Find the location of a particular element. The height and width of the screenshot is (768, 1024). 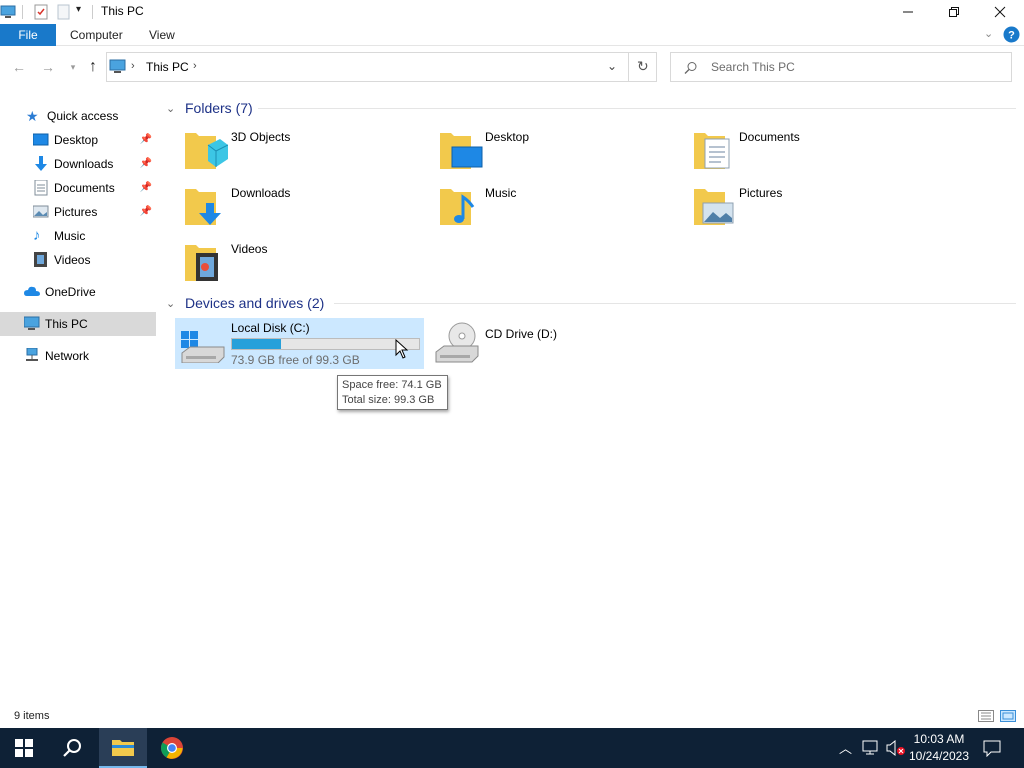

properties-icon is located at coordinates (41, 12).